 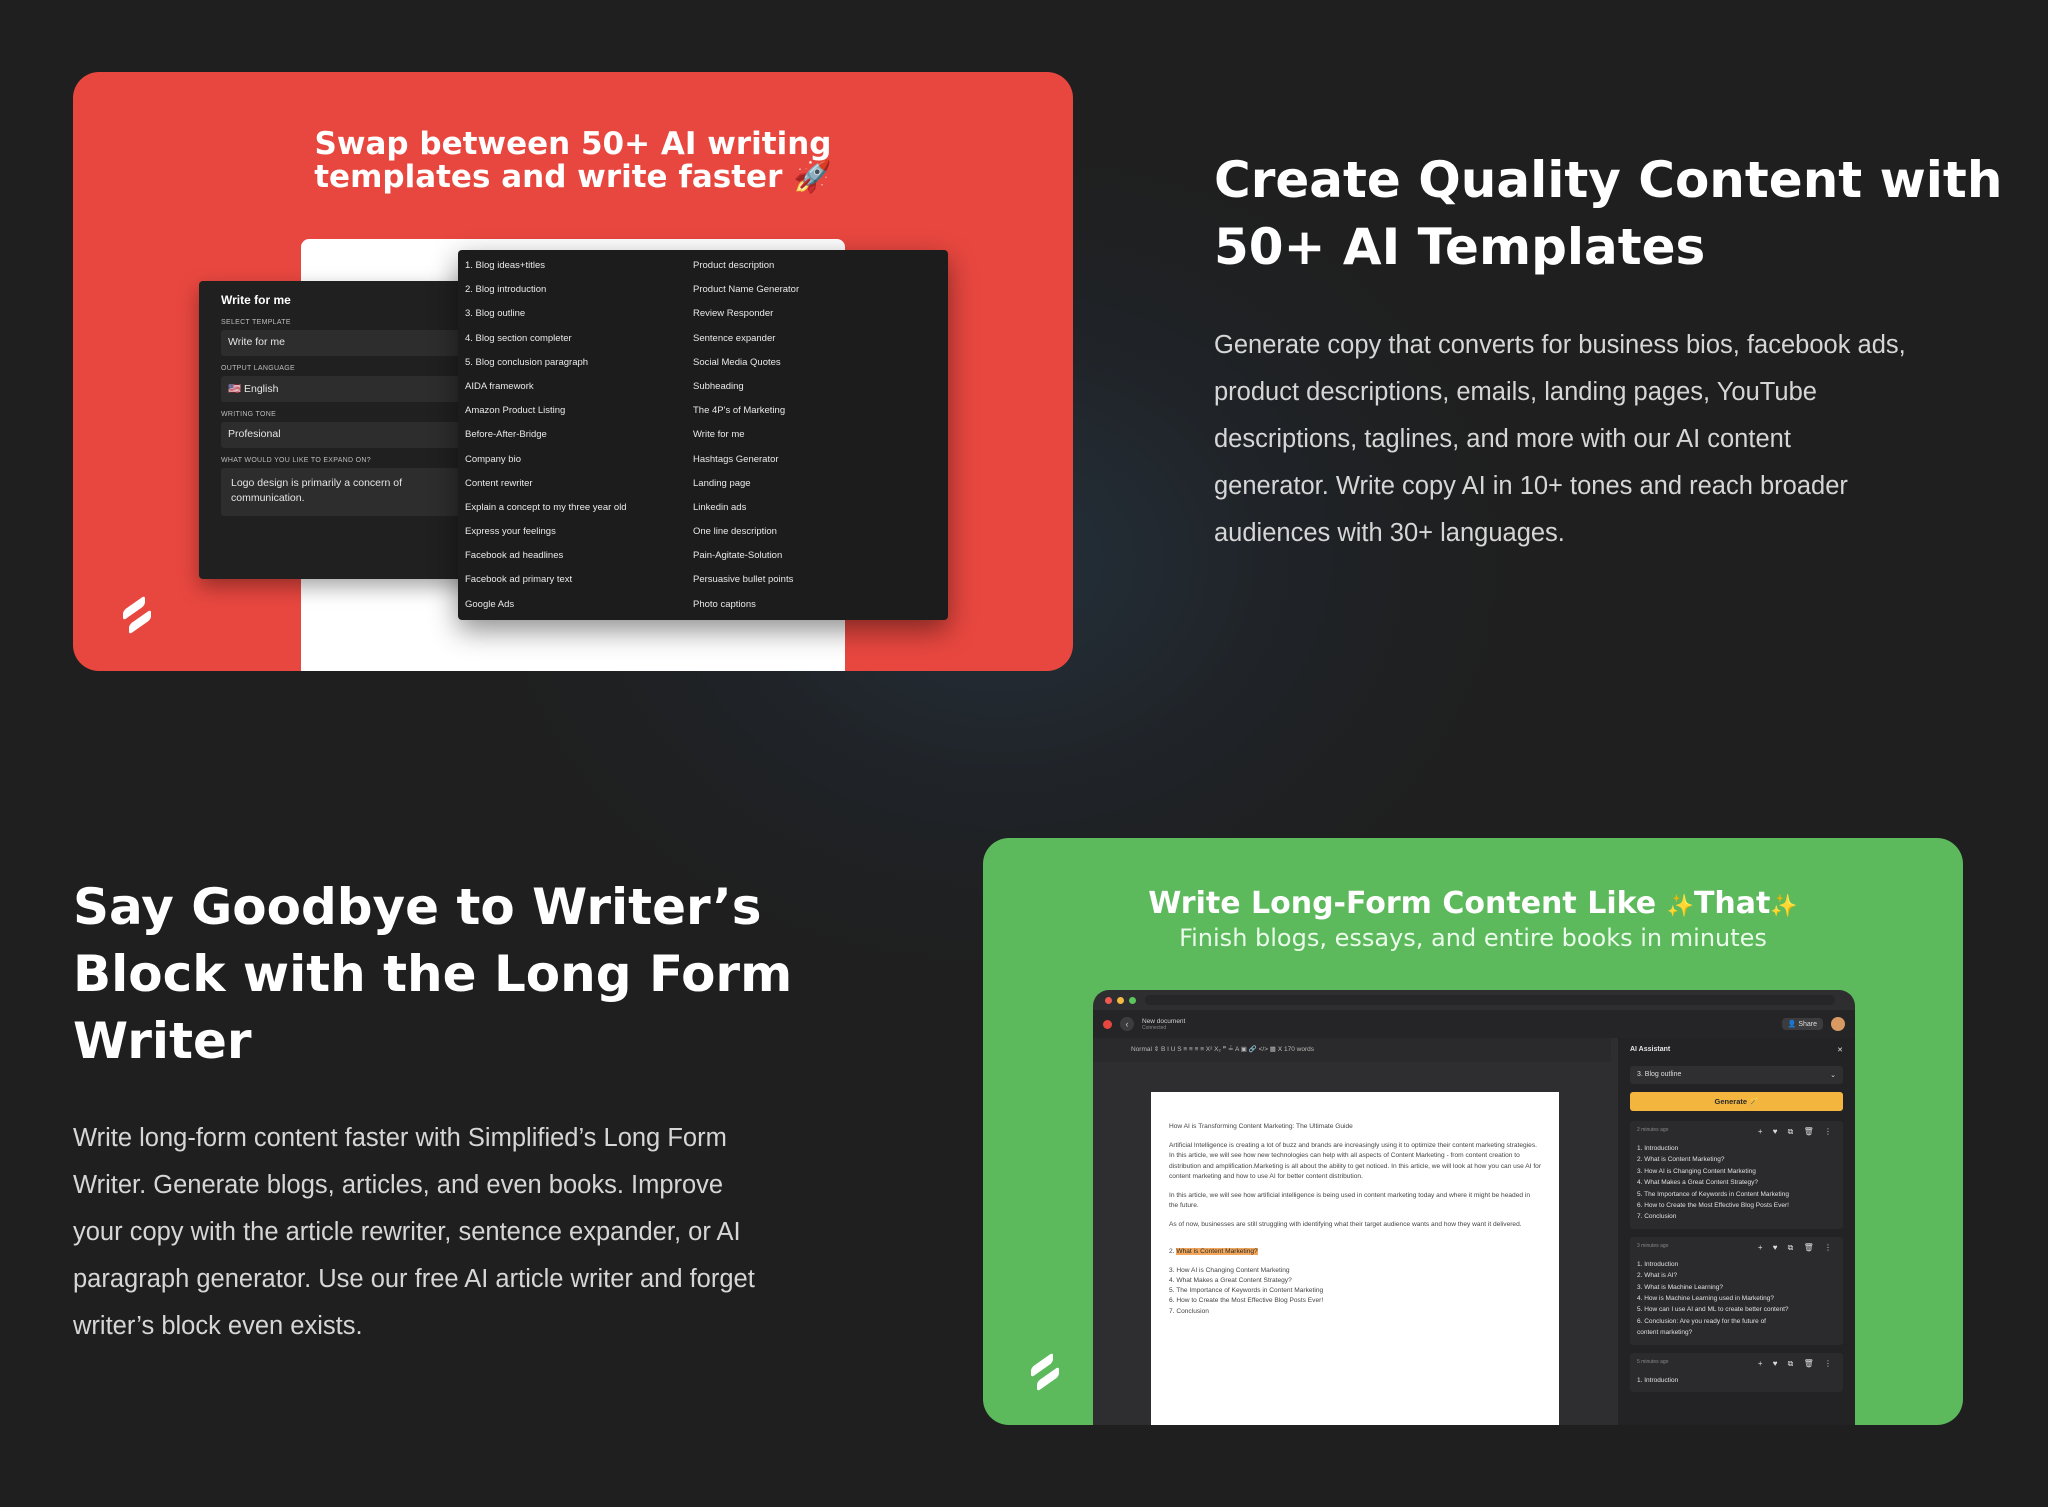 I want to click on template-menu-item: One line description, so click(x=817, y=532).